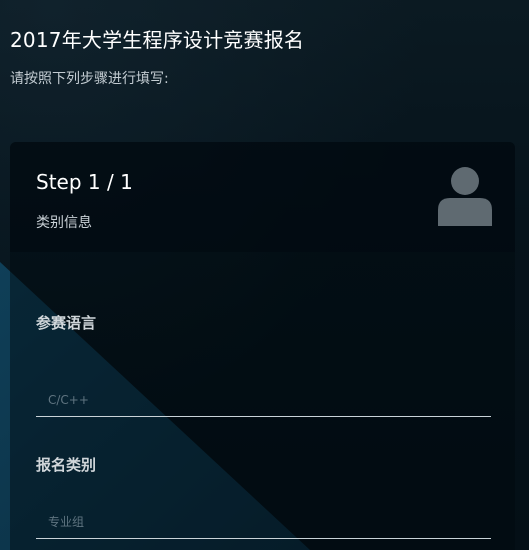 The image size is (529, 550). What do you see at coordinates (465, 196) in the screenshot?
I see `user-icon` at bounding box center [465, 196].